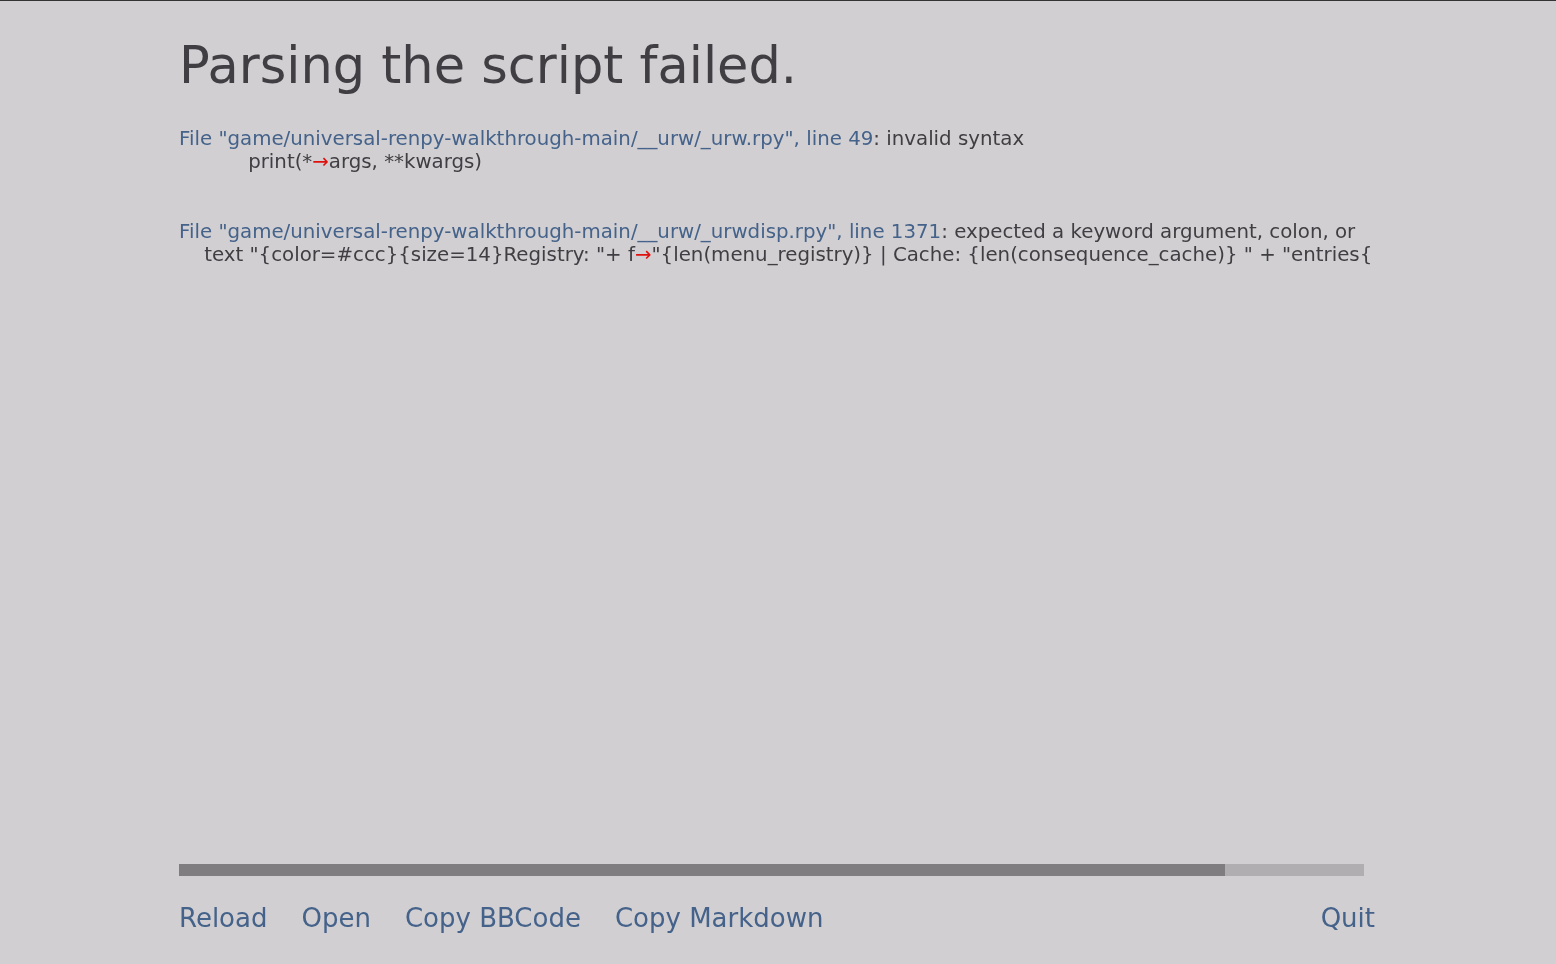 The width and height of the screenshot is (1556, 964). What do you see at coordinates (1347, 918) in the screenshot?
I see `action-button: Quit` at bounding box center [1347, 918].